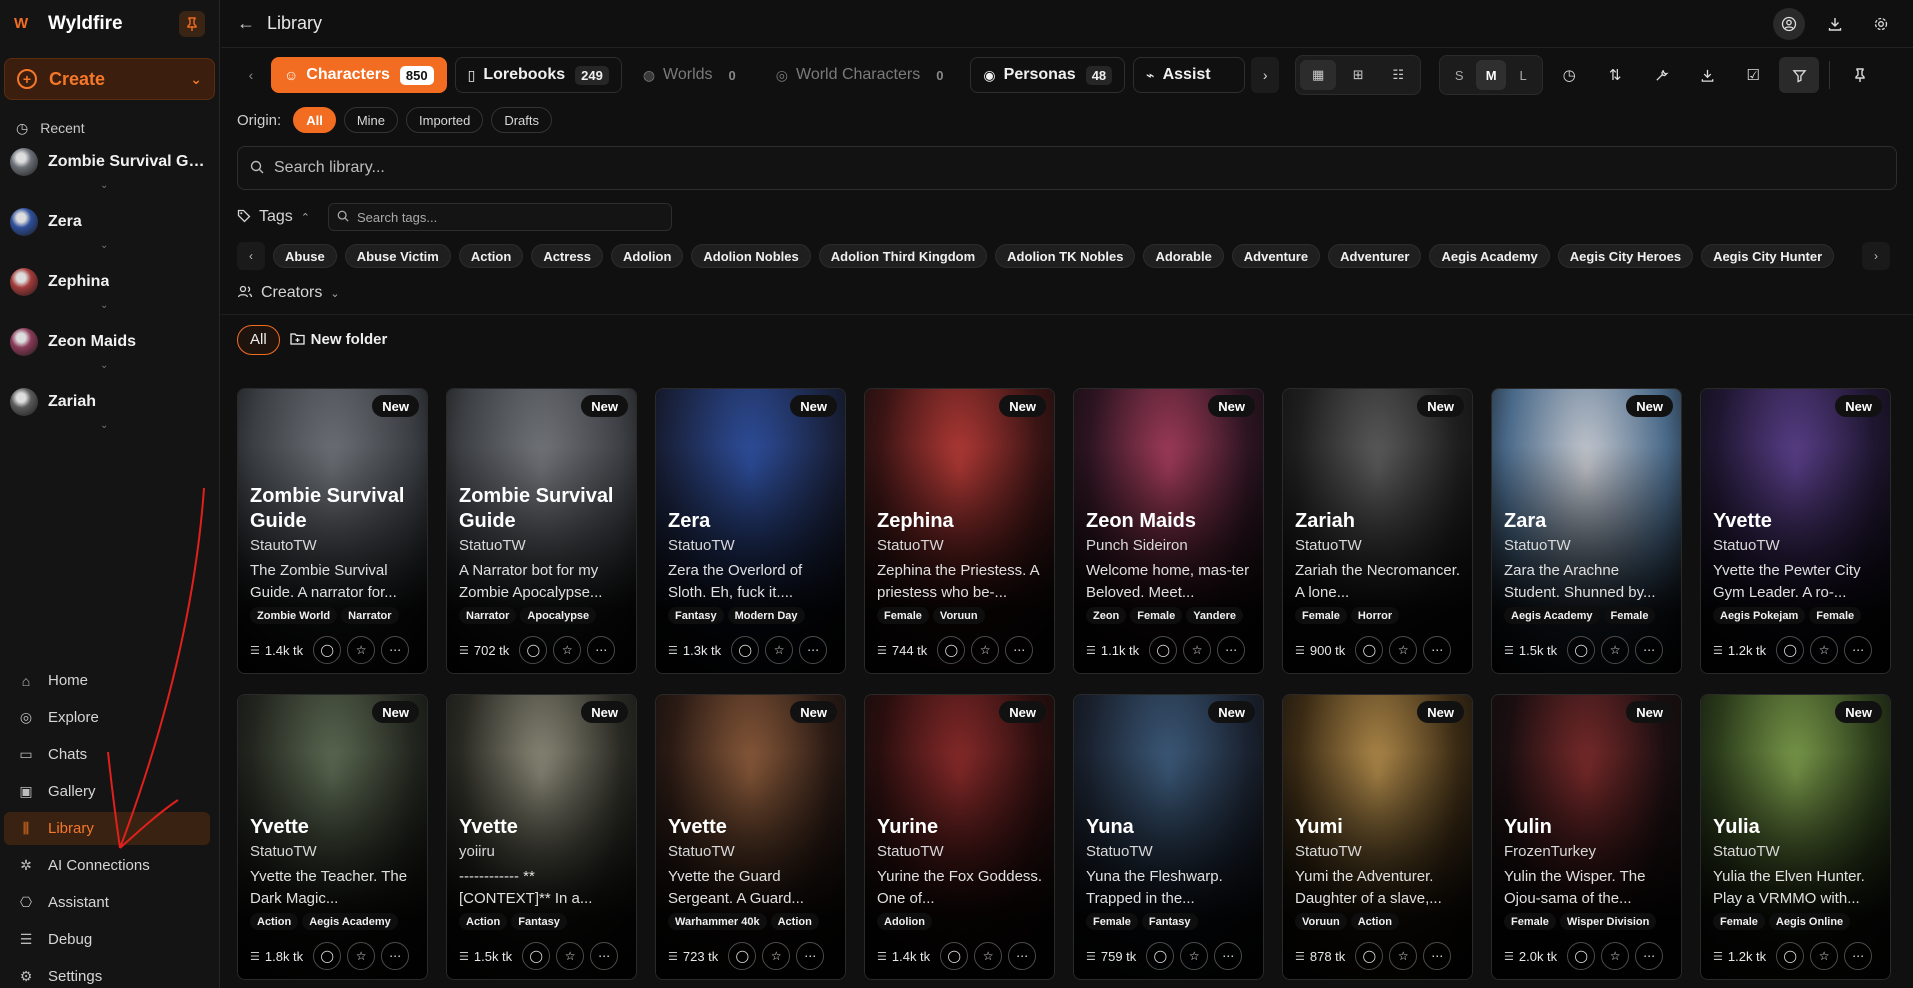  What do you see at coordinates (338, 339) in the screenshot?
I see `new-folder-button: New folder` at bounding box center [338, 339].